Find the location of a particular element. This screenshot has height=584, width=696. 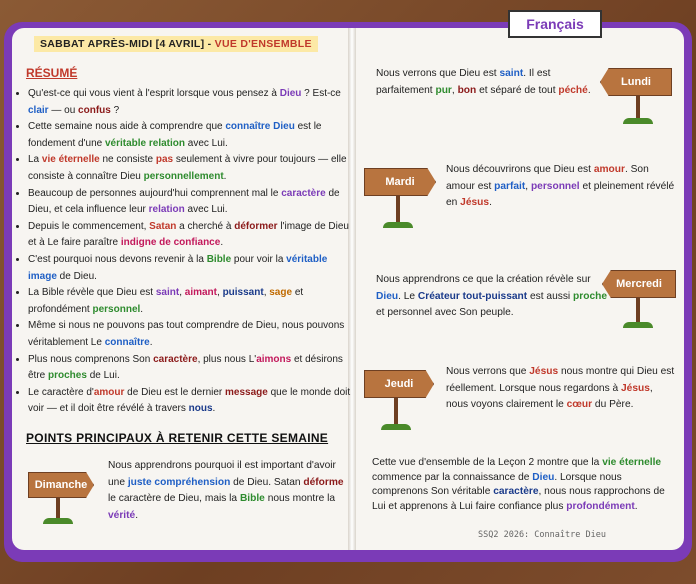

resume-title: RÉSUMÉ is located at coordinates (52, 73).